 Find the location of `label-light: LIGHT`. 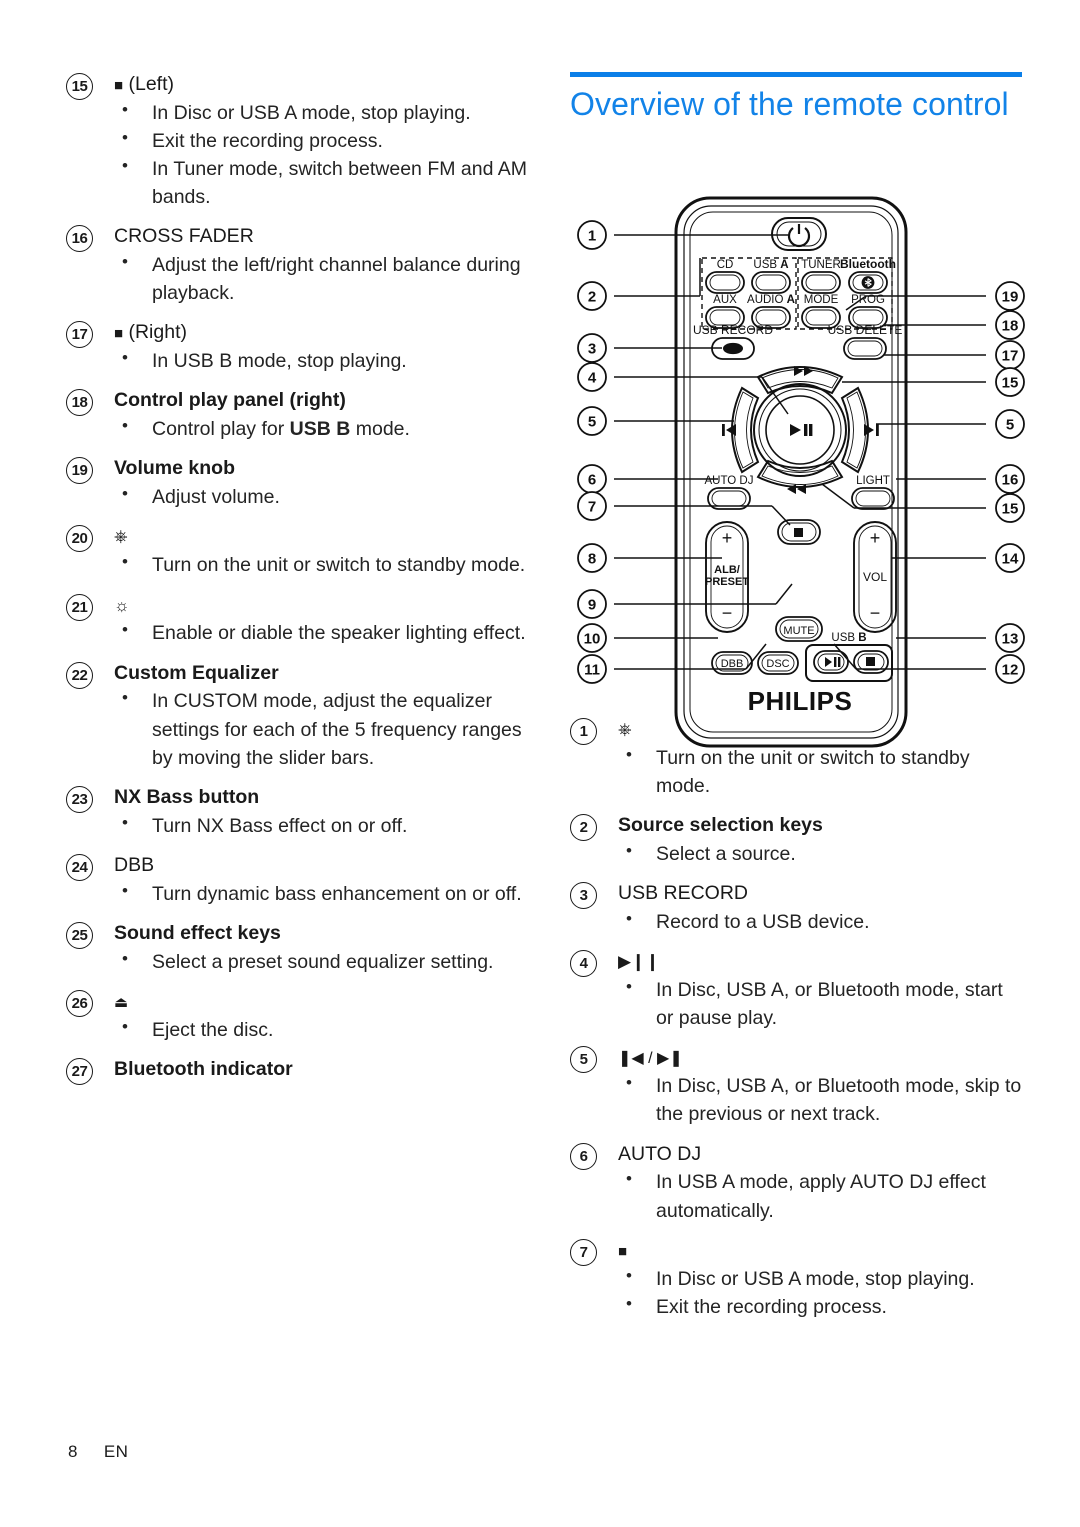

label-light: LIGHT is located at coordinates (873, 481).